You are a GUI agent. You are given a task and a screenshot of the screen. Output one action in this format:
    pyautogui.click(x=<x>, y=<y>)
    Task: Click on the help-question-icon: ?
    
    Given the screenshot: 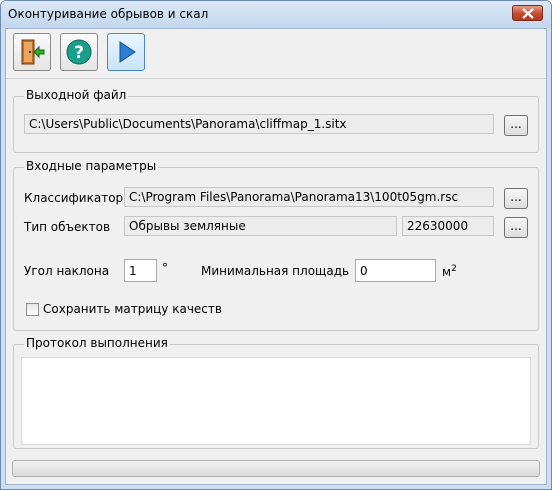 What is the action you would take?
    pyautogui.click(x=79, y=52)
    